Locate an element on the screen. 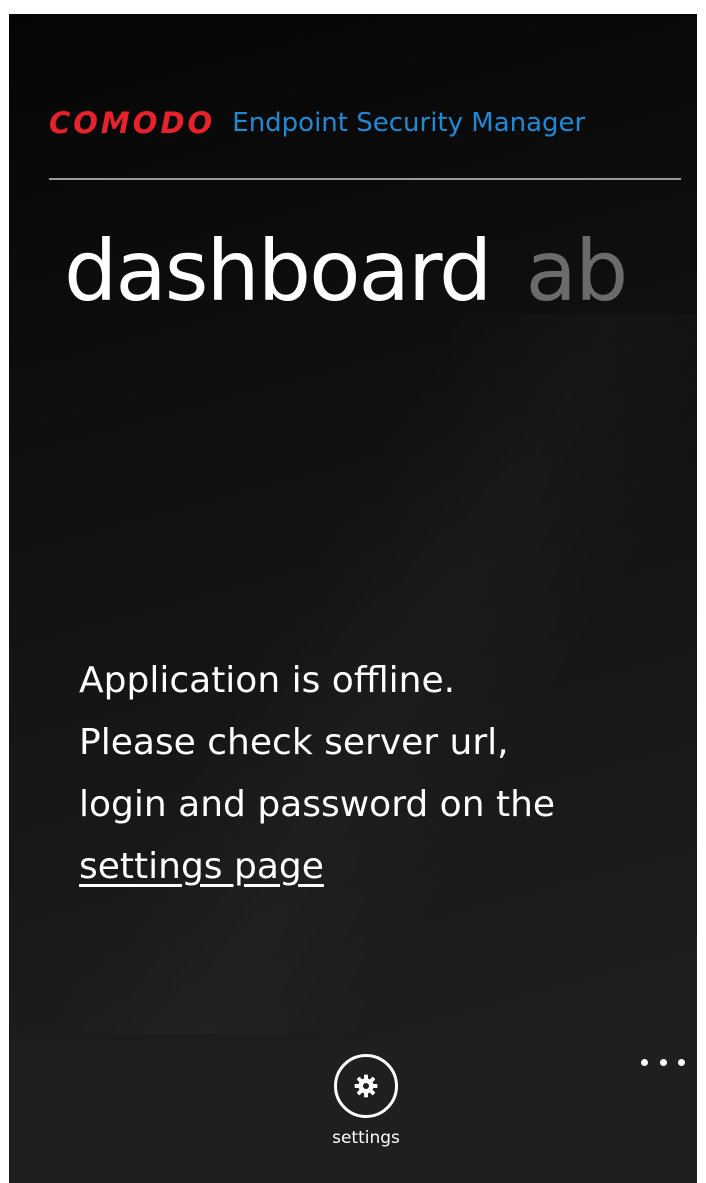 The height and width of the screenshot is (1183, 706). message-line-1: Application is offline. is located at coordinates (267, 680).